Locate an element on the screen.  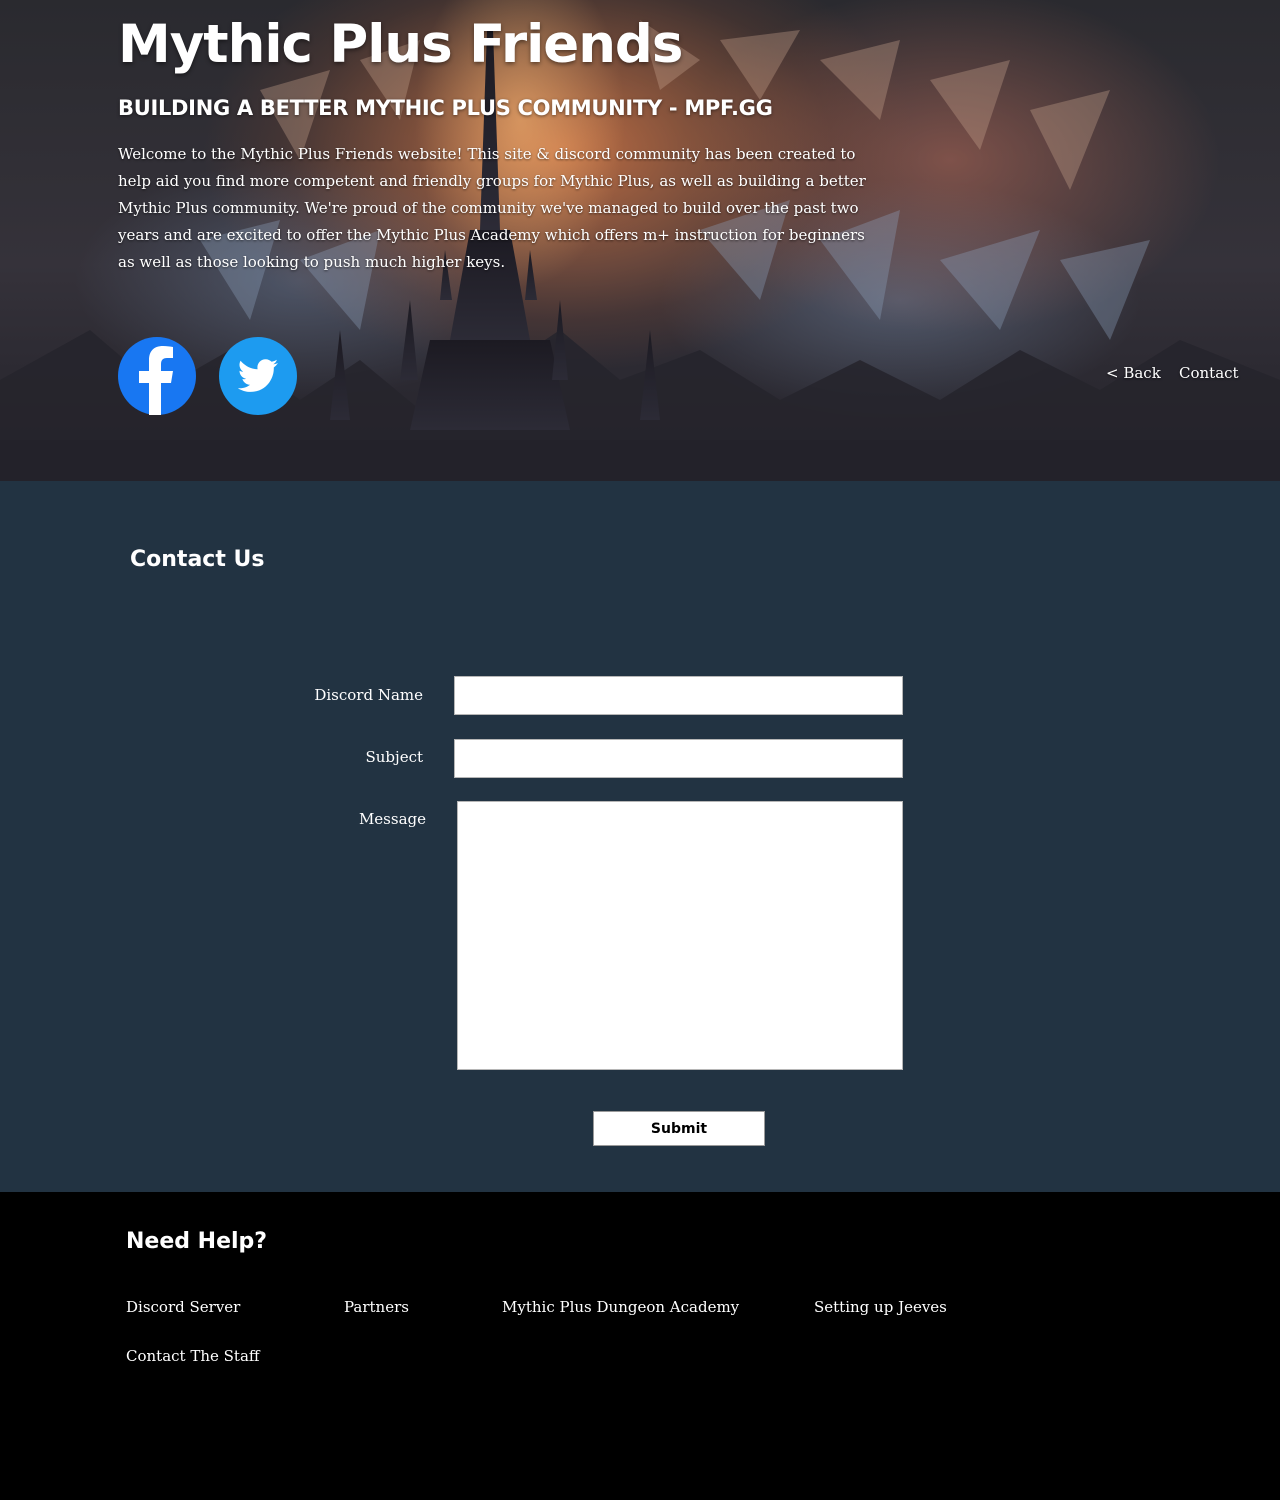
footer-link-discord-server: Discord Server is located at coordinates (183, 1307).